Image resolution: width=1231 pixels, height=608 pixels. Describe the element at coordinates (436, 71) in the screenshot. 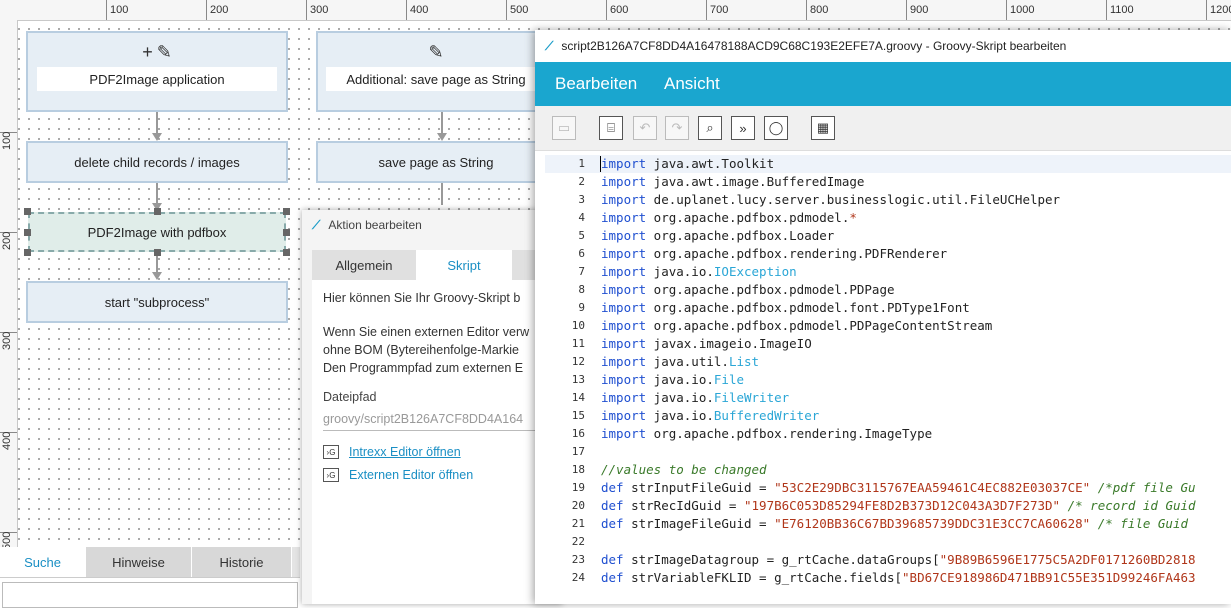

I see `process-node-additional-save-page: ✎ Additional: save page as String` at that location.